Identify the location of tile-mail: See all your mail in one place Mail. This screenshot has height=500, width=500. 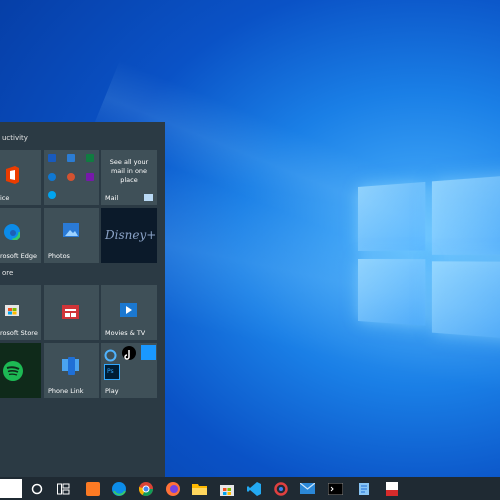
(129, 177).